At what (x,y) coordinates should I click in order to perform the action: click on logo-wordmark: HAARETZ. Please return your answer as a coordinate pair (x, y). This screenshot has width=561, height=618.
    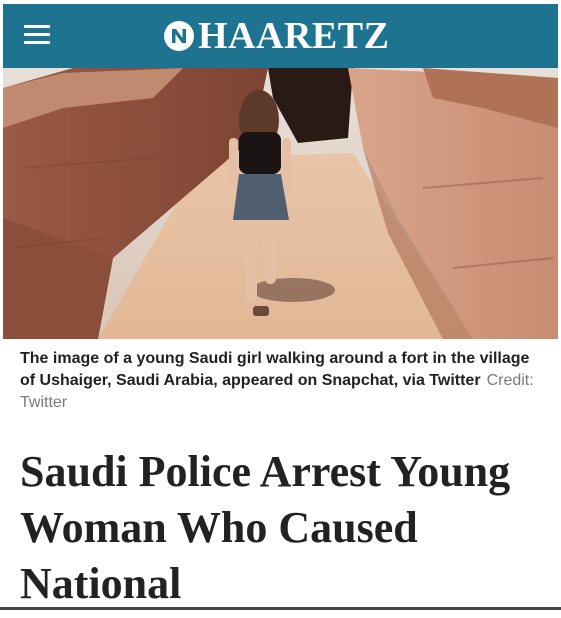
    Looking at the image, I should click on (294, 36).